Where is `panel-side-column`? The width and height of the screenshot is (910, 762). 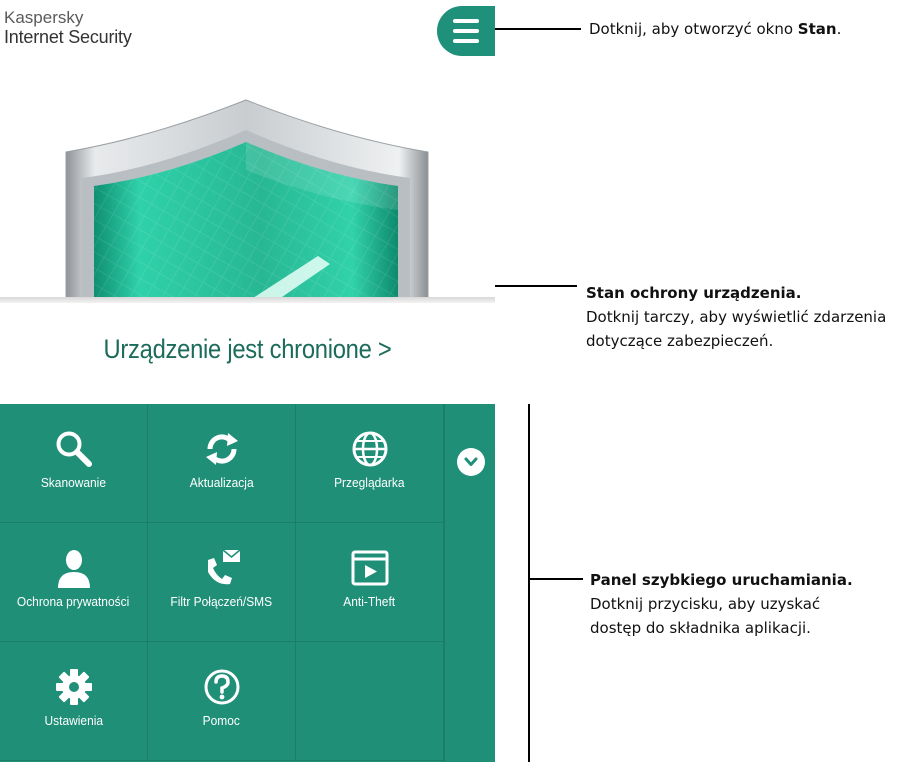 panel-side-column is located at coordinates (469, 583).